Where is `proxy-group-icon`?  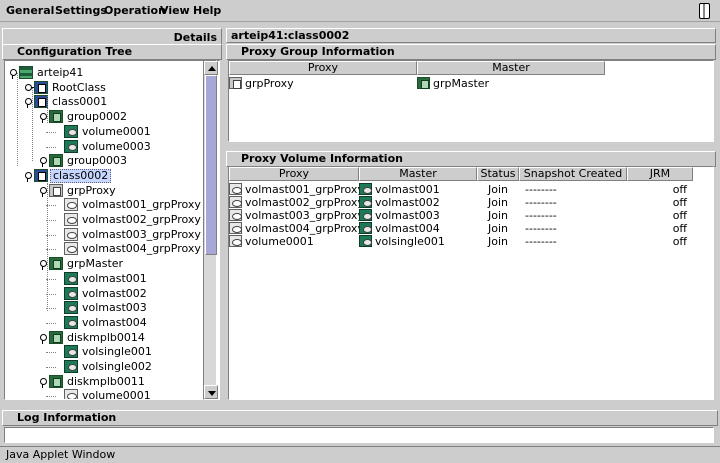 proxy-group-icon is located at coordinates (235, 83).